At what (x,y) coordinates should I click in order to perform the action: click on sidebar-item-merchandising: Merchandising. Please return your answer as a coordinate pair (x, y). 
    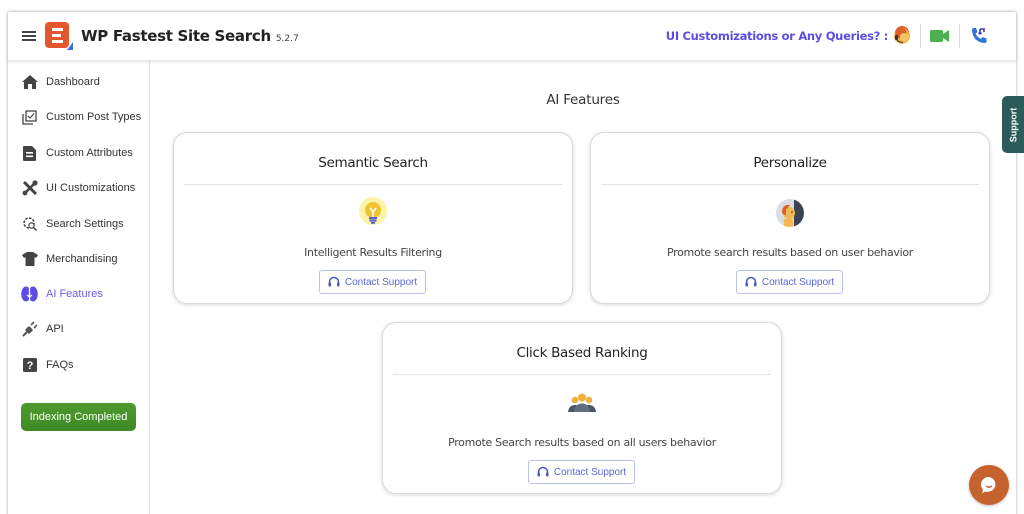
    Looking at the image, I should click on (69, 259).